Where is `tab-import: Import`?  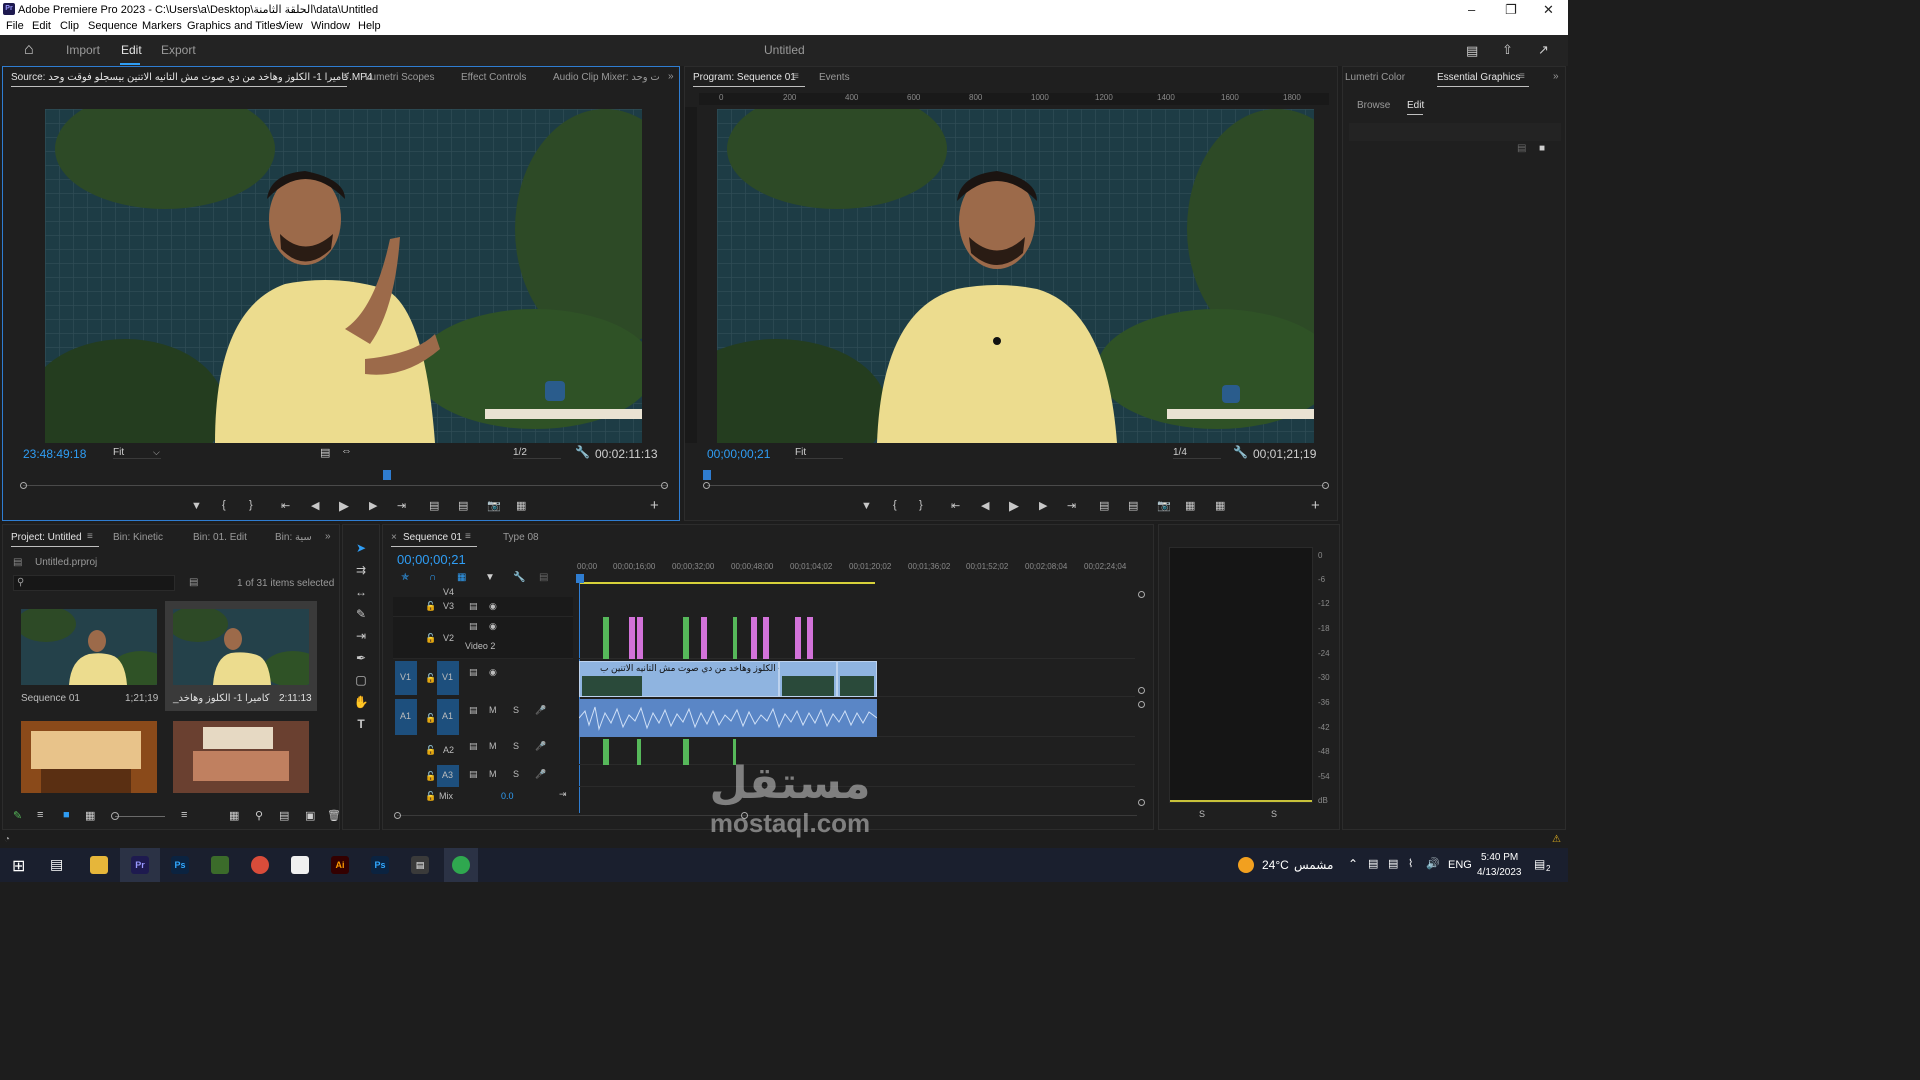
tab-import: Import is located at coordinates (83, 50).